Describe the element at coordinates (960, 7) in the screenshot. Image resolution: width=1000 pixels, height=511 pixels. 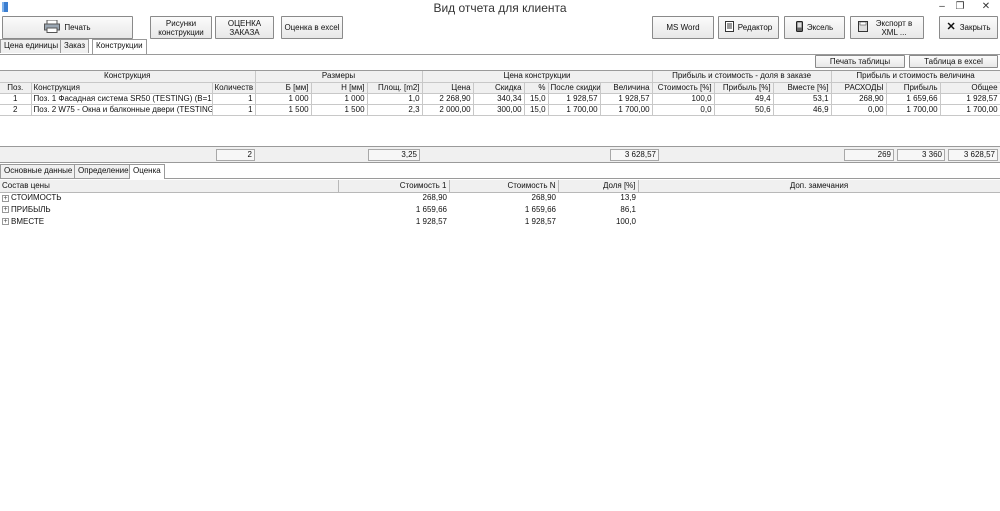
I see `restore-button: ❐` at that location.